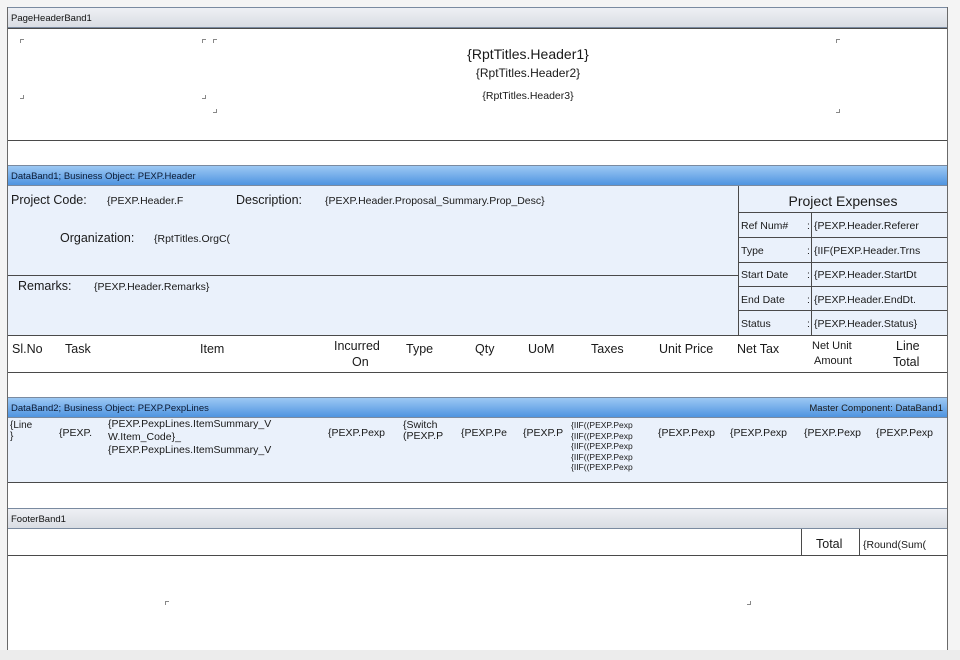 Image resolution: width=960 pixels, height=660 pixels. I want to click on col-header-incurred-2: On, so click(360, 362).